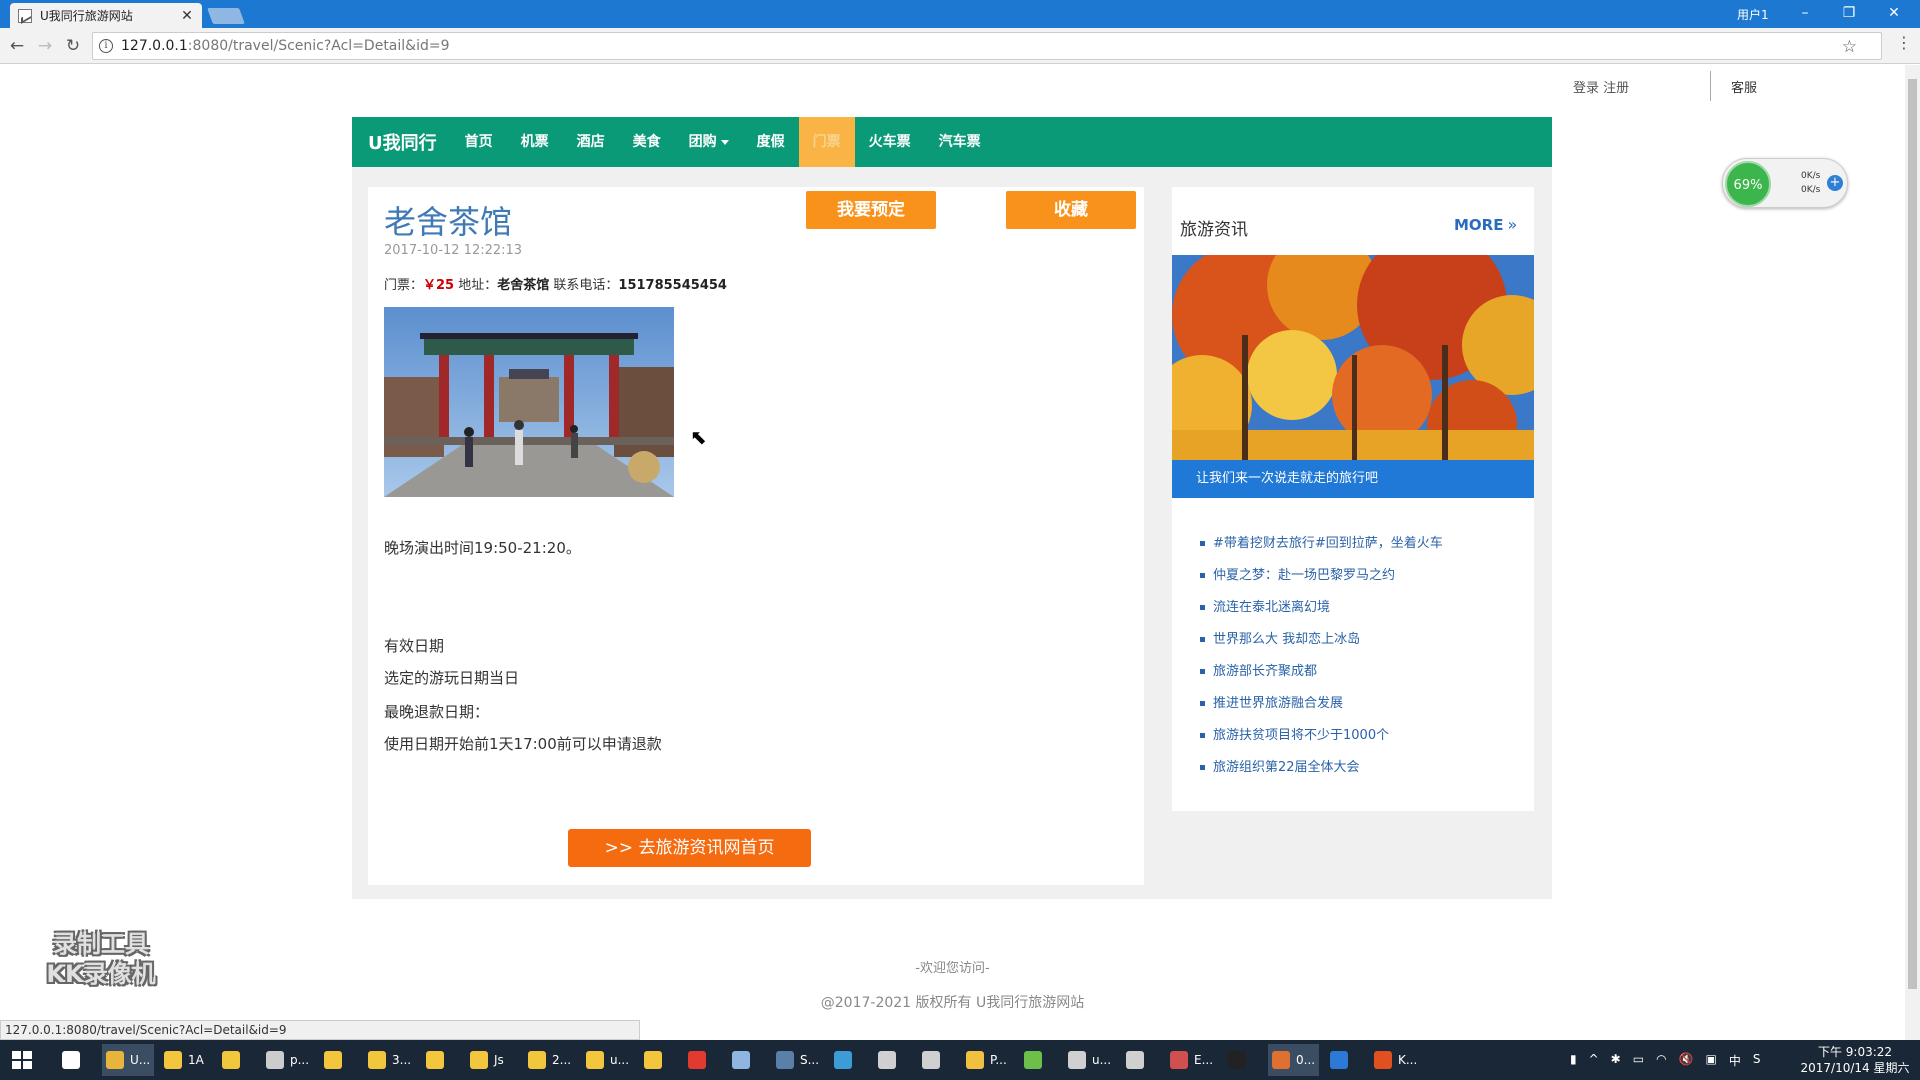 The width and height of the screenshot is (1920, 1080). What do you see at coordinates (1321, 740) in the screenshot?
I see `news-item: 旅游扶贫项目将不少于1000个` at bounding box center [1321, 740].